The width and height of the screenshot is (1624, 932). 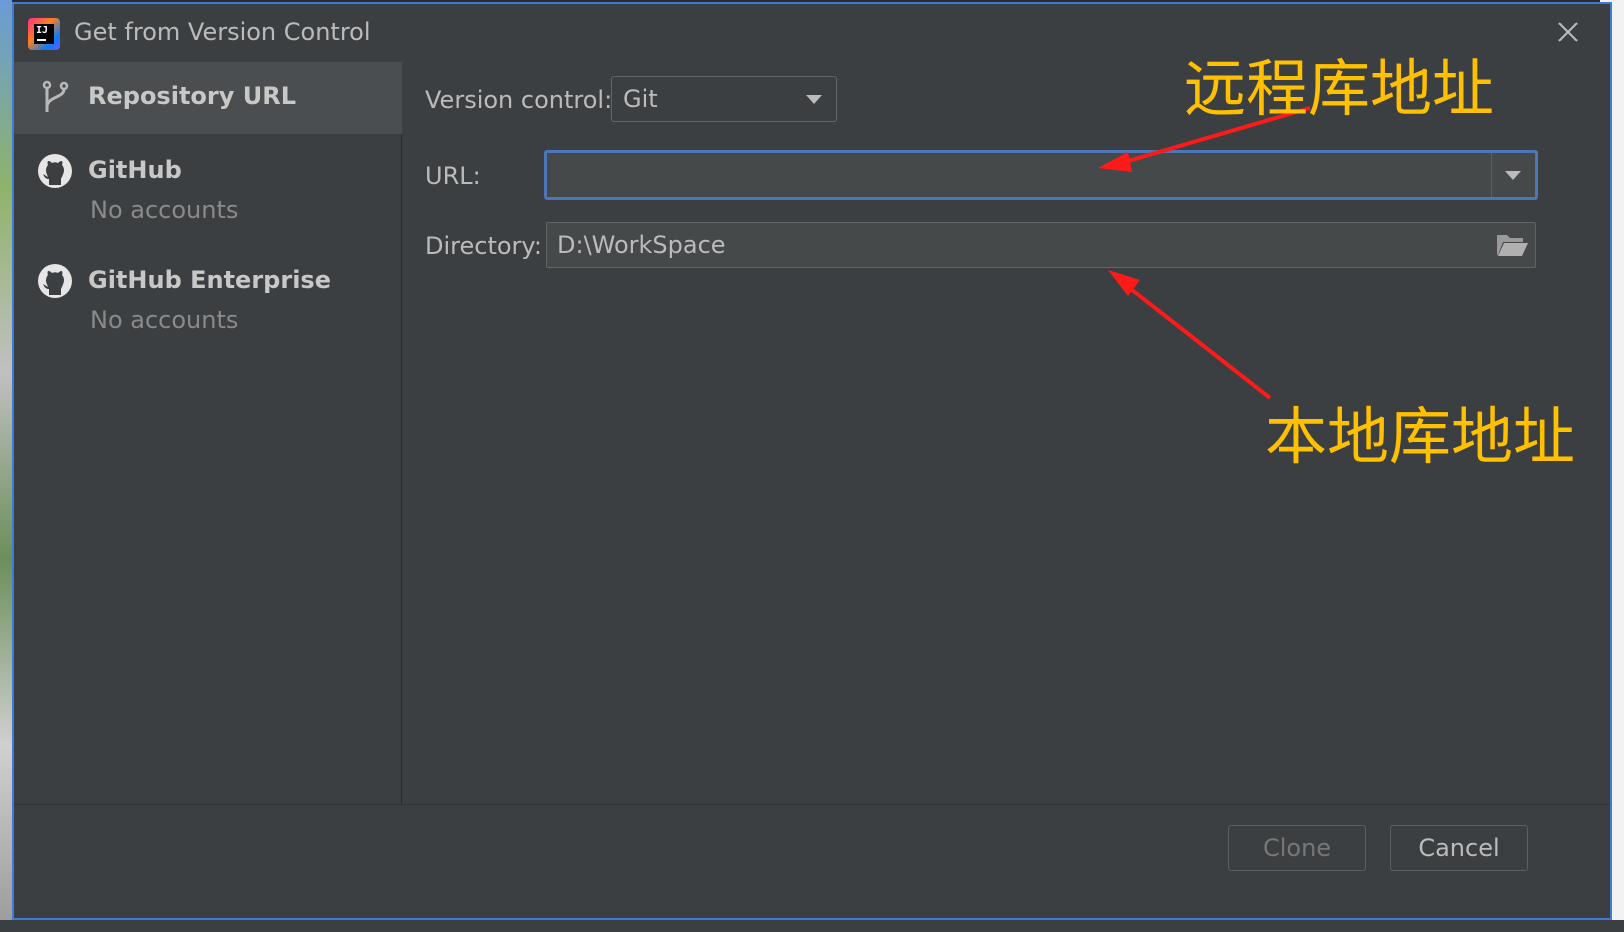 What do you see at coordinates (6, 466) in the screenshot?
I see `desktop-background-left` at bounding box center [6, 466].